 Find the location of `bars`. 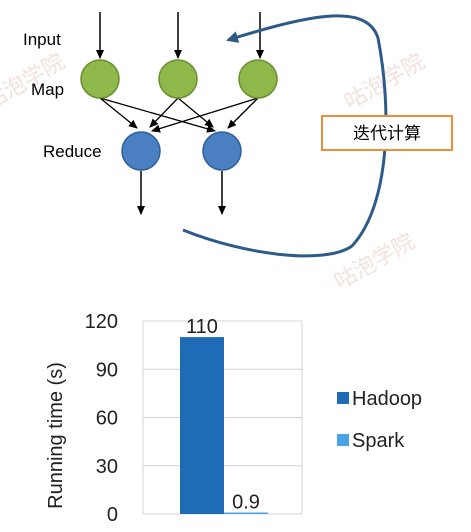

bars is located at coordinates (224, 425).